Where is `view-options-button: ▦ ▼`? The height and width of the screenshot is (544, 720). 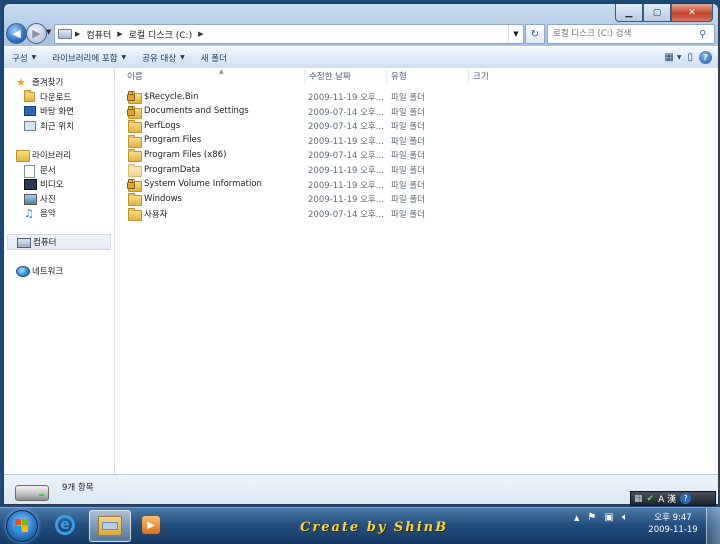 view-options-button: ▦ ▼ is located at coordinates (672, 57).